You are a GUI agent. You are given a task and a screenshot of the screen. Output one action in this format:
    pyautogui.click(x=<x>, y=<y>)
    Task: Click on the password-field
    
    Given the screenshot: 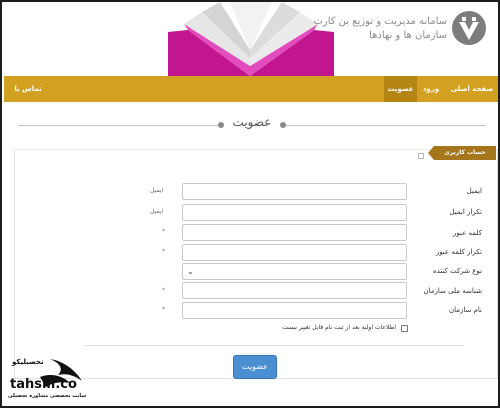 What is the action you would take?
    pyautogui.click(x=294, y=232)
    